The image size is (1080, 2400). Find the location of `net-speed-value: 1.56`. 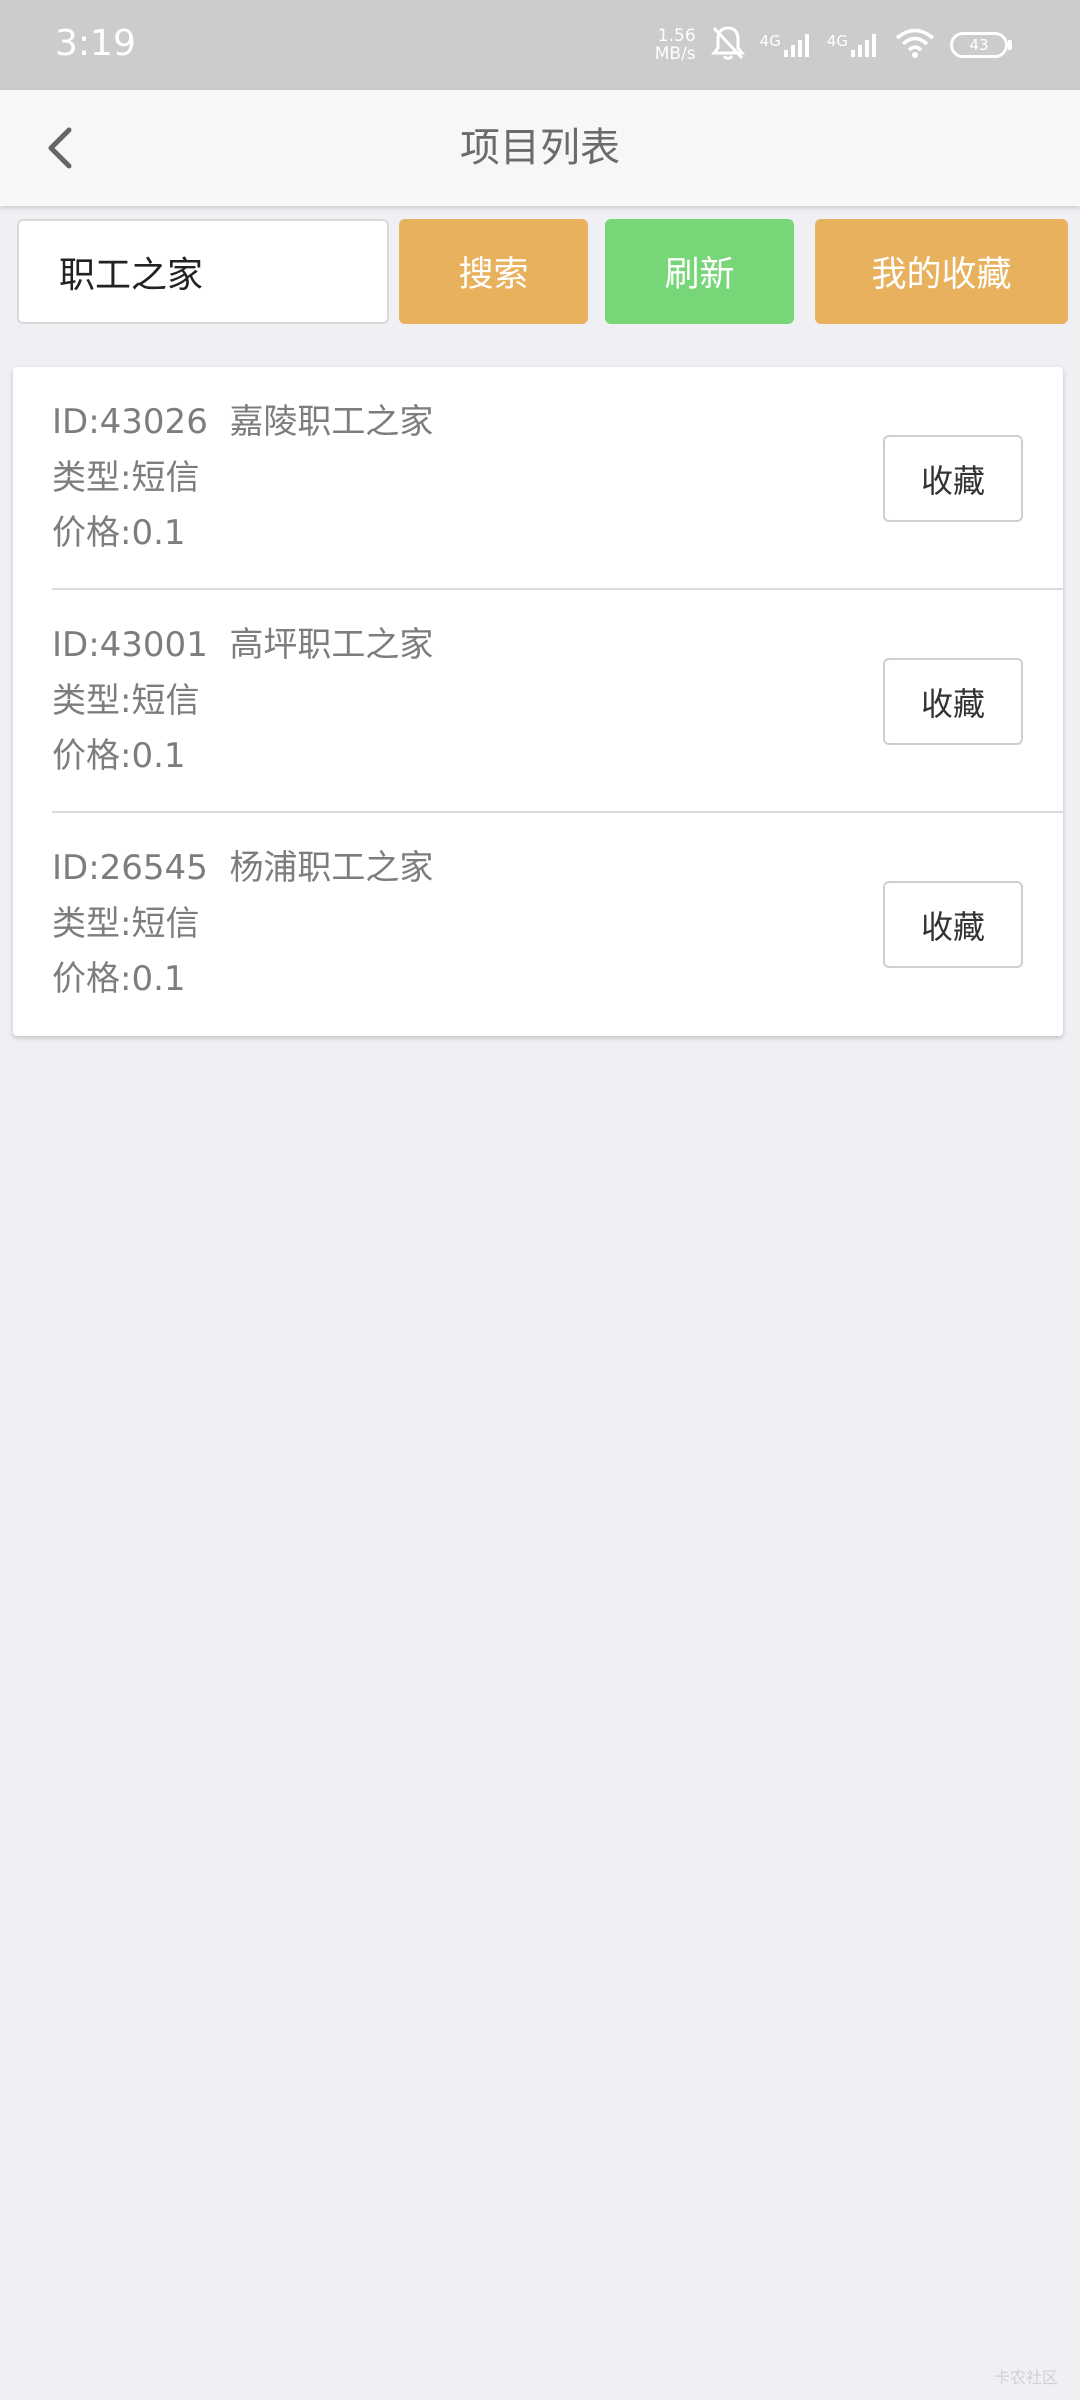

net-speed-value: 1.56 is located at coordinates (676, 36).